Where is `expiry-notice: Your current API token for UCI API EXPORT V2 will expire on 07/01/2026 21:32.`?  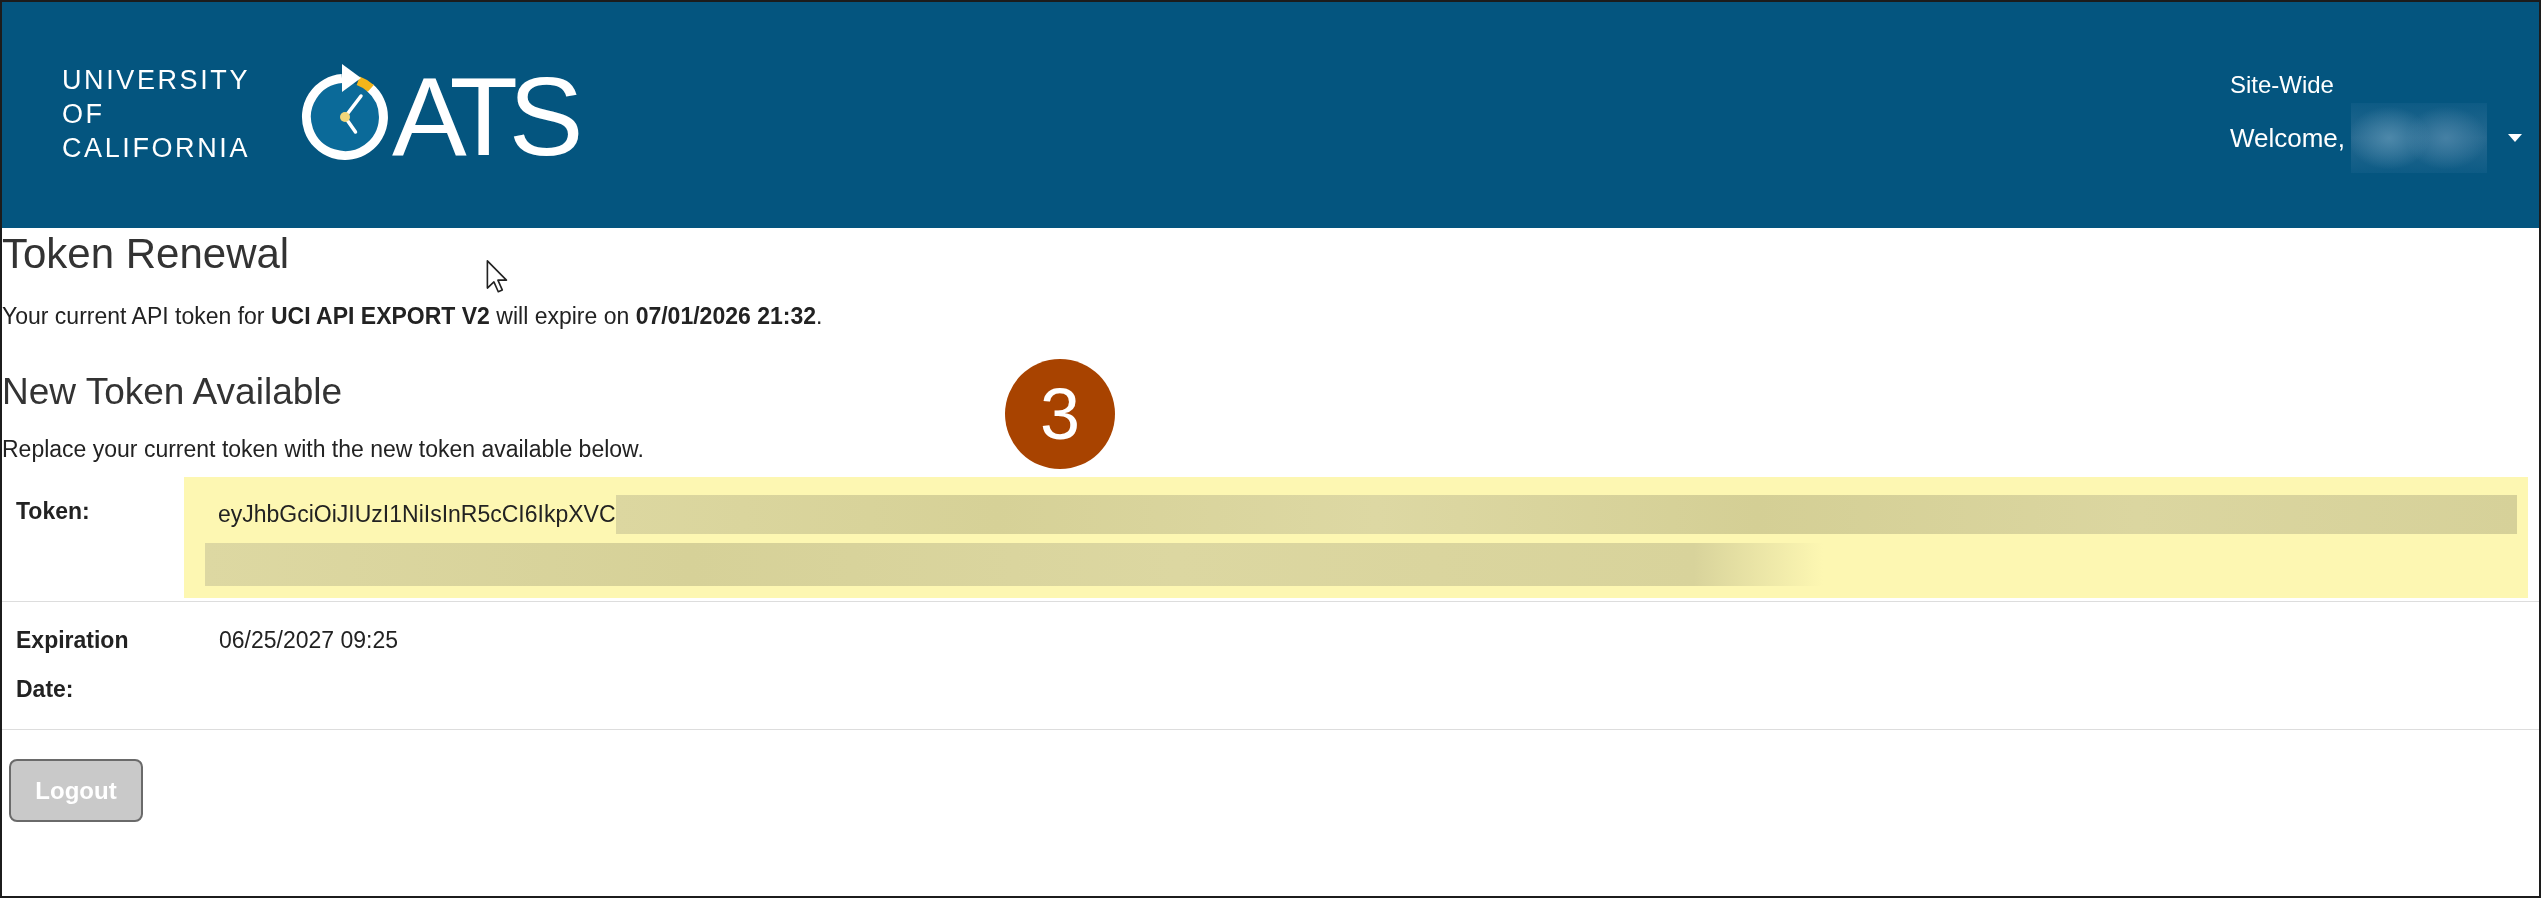 expiry-notice: Your current API token for UCI API EXPORT V2 will expire on 07/01/2026 21:32. is located at coordinates (412, 316).